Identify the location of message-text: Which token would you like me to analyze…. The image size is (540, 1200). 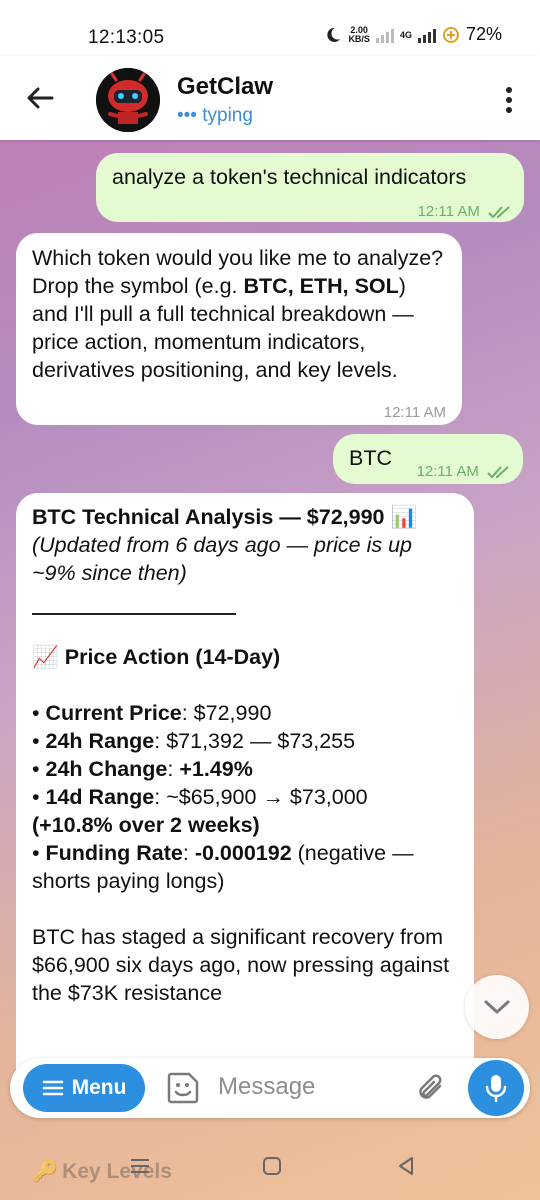
(237, 314).